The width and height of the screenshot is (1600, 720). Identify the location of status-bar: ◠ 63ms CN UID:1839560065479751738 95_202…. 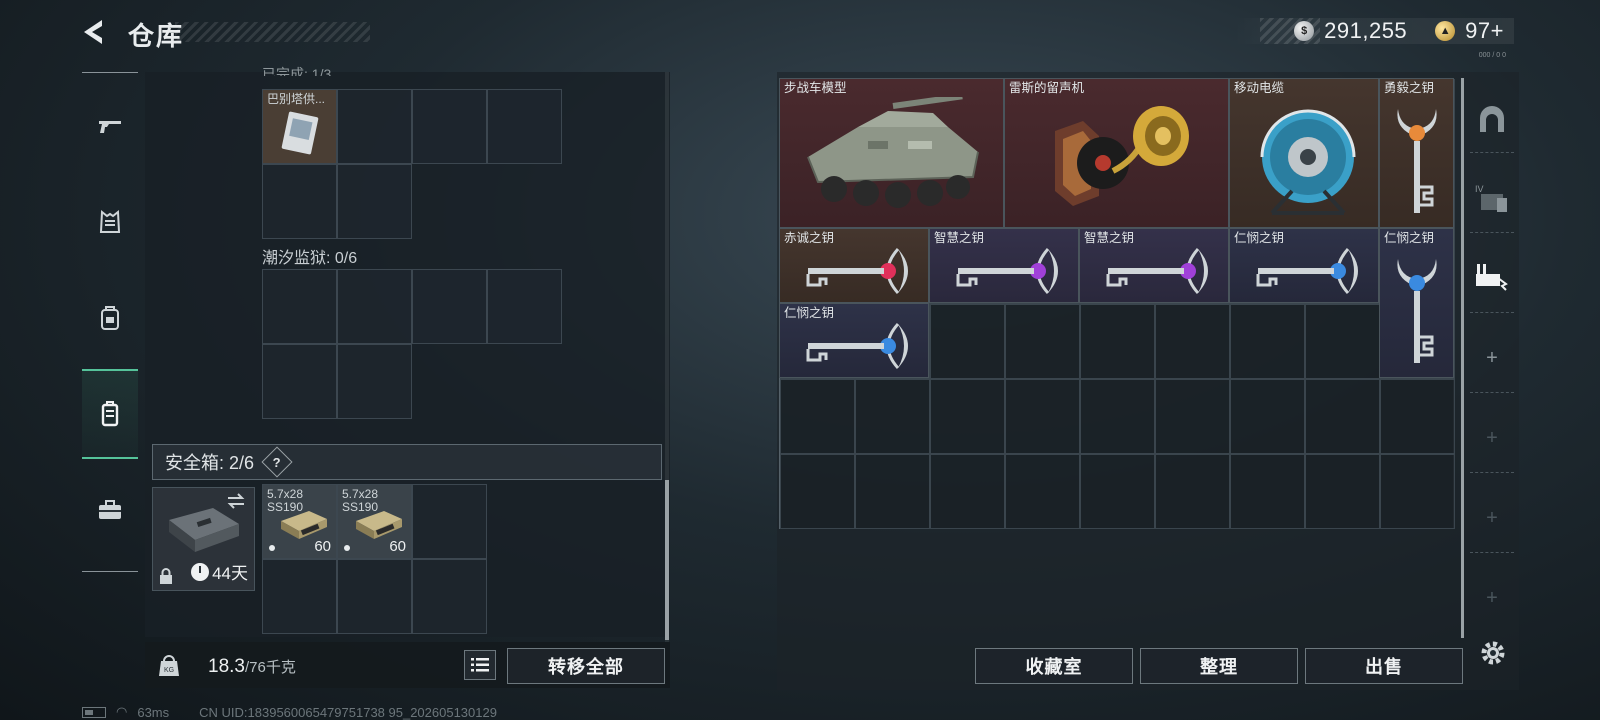
(289, 712).